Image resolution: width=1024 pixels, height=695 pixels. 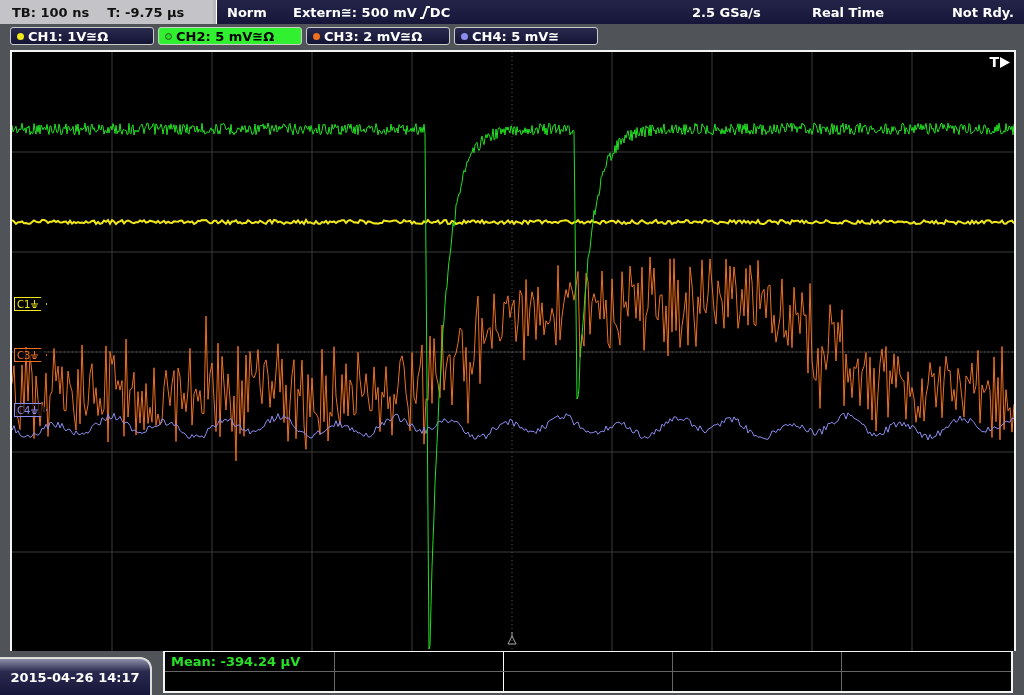 I want to click on play-icon, so click(x=1005, y=62).